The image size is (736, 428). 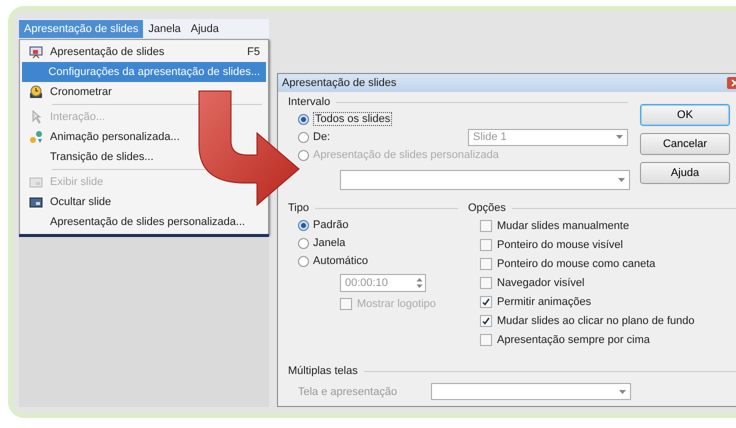 What do you see at coordinates (685, 173) in the screenshot?
I see `dialog-button: Ajuda` at bounding box center [685, 173].